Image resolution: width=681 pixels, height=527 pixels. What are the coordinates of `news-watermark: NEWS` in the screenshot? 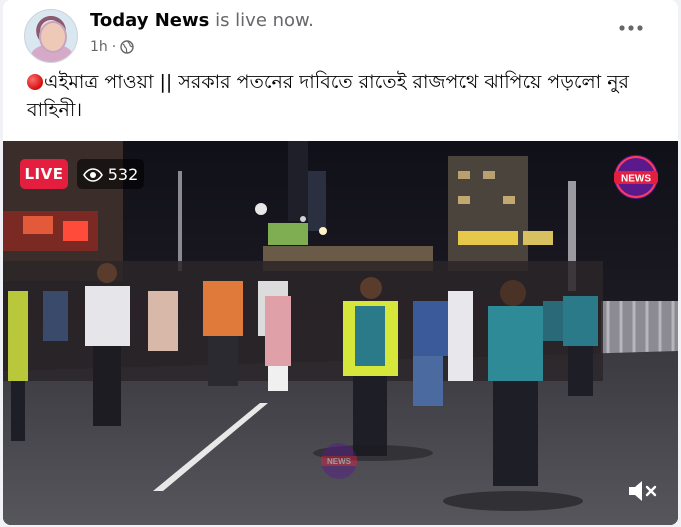 It's located at (339, 461).